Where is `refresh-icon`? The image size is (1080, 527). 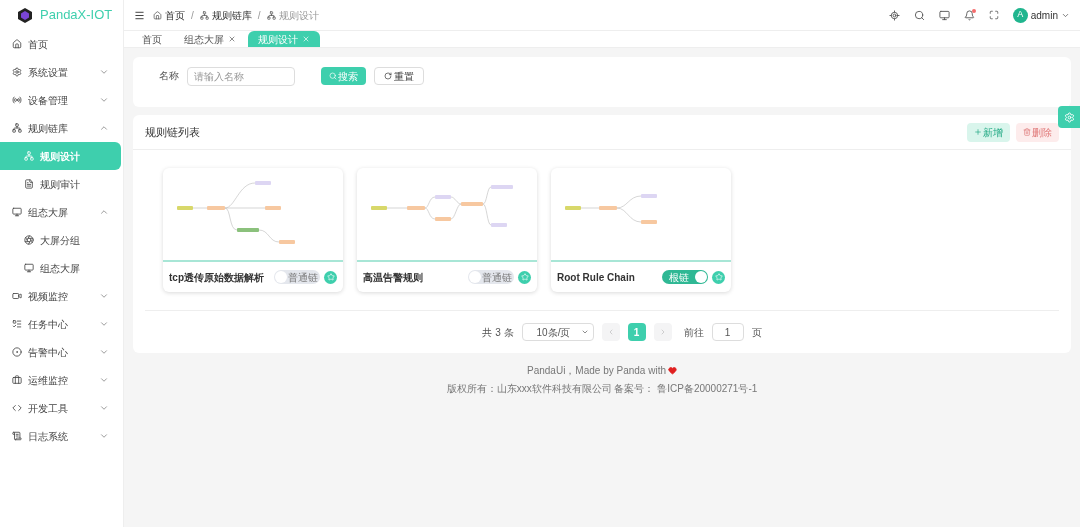 refresh-icon is located at coordinates (388, 76).